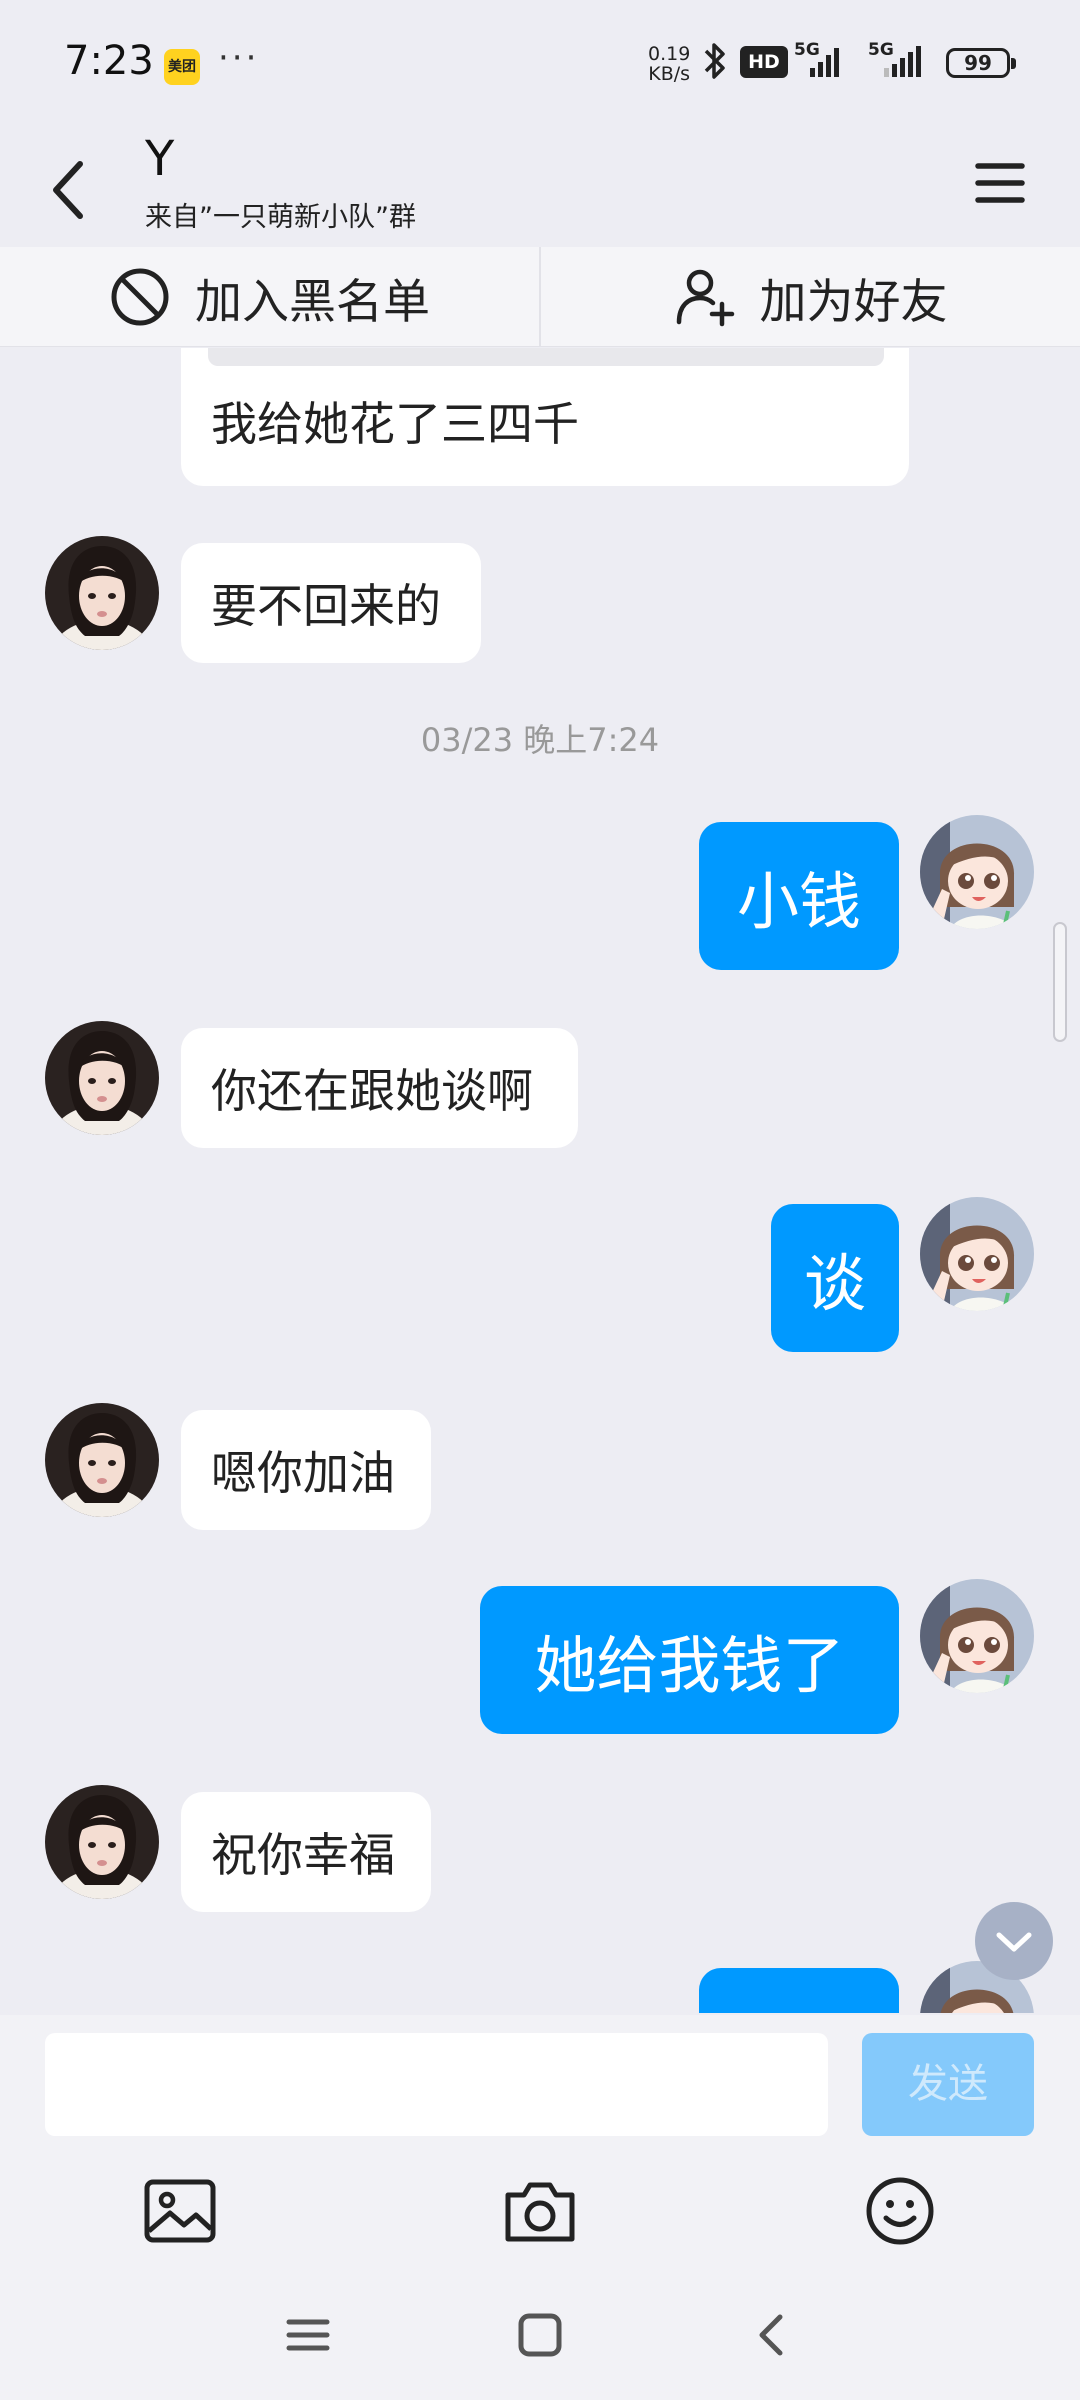 The height and width of the screenshot is (2400, 1080). Describe the element at coordinates (705, 298) in the screenshot. I see `add-user-icon` at that location.